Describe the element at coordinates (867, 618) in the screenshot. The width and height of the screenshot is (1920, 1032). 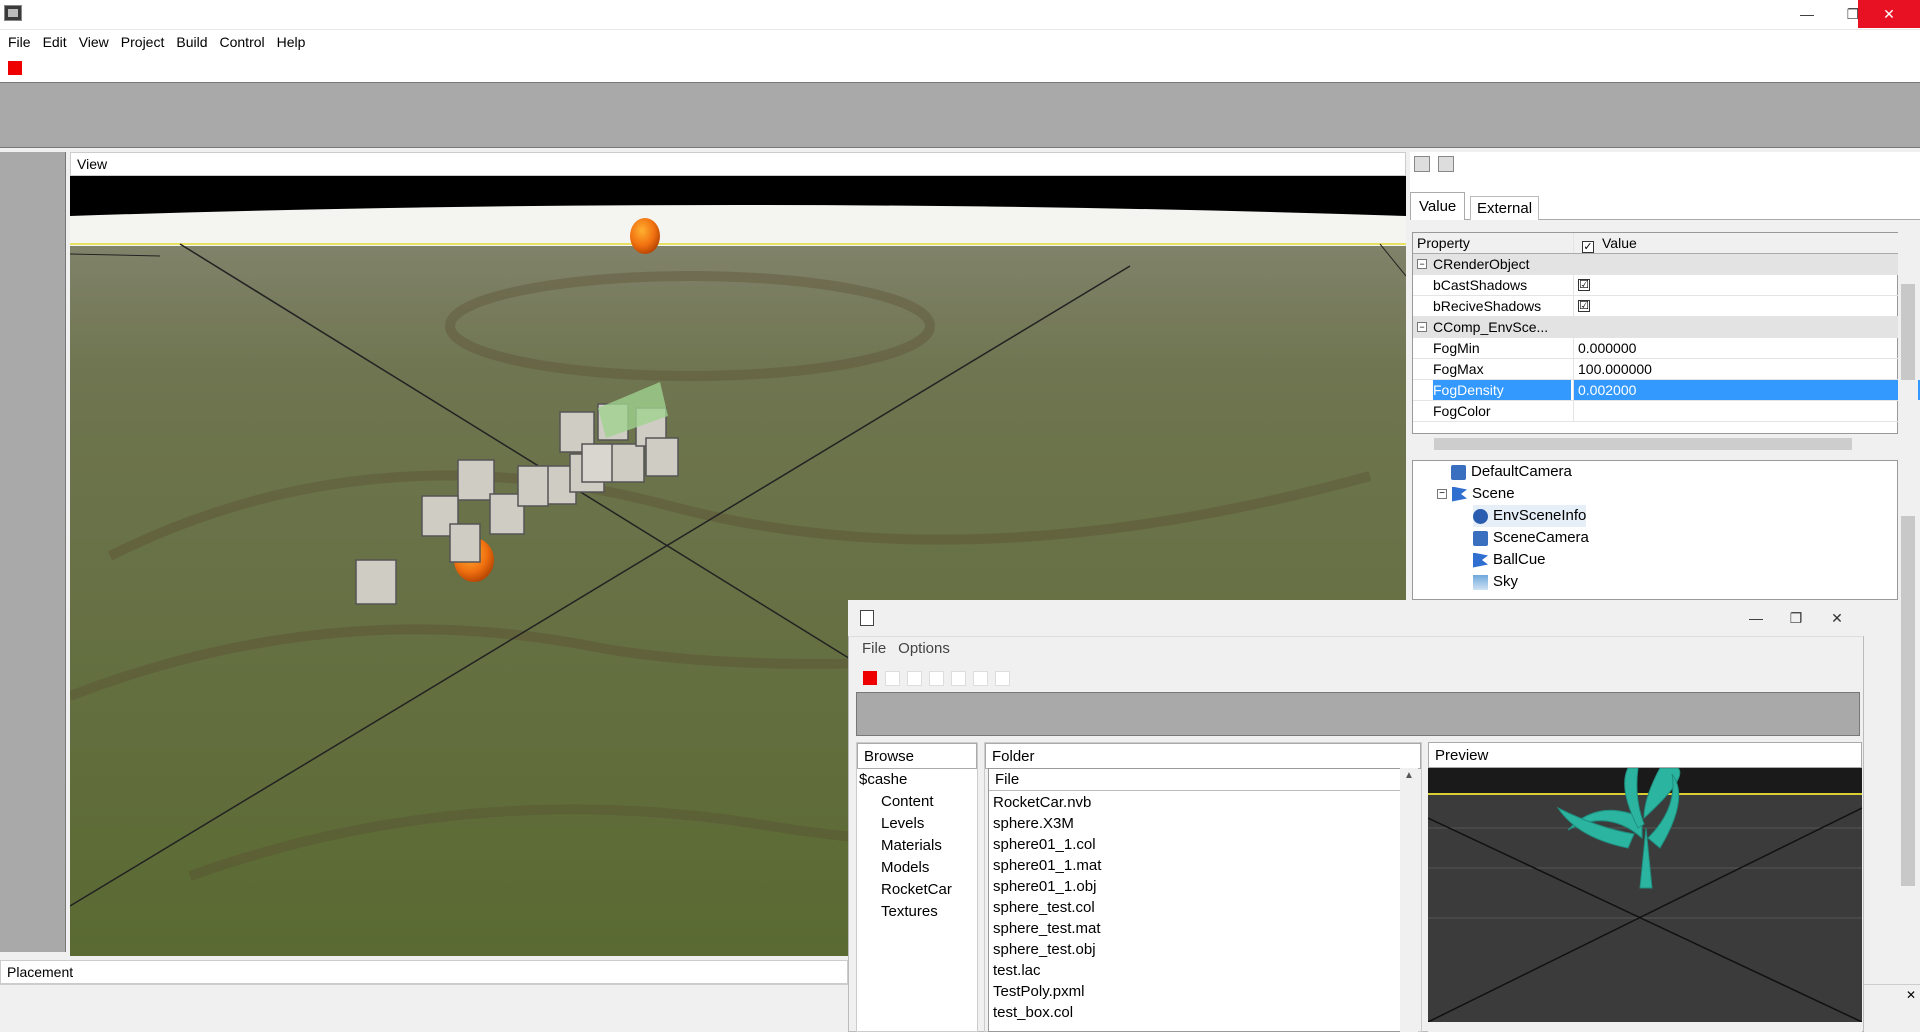
I see `document-icon` at that location.